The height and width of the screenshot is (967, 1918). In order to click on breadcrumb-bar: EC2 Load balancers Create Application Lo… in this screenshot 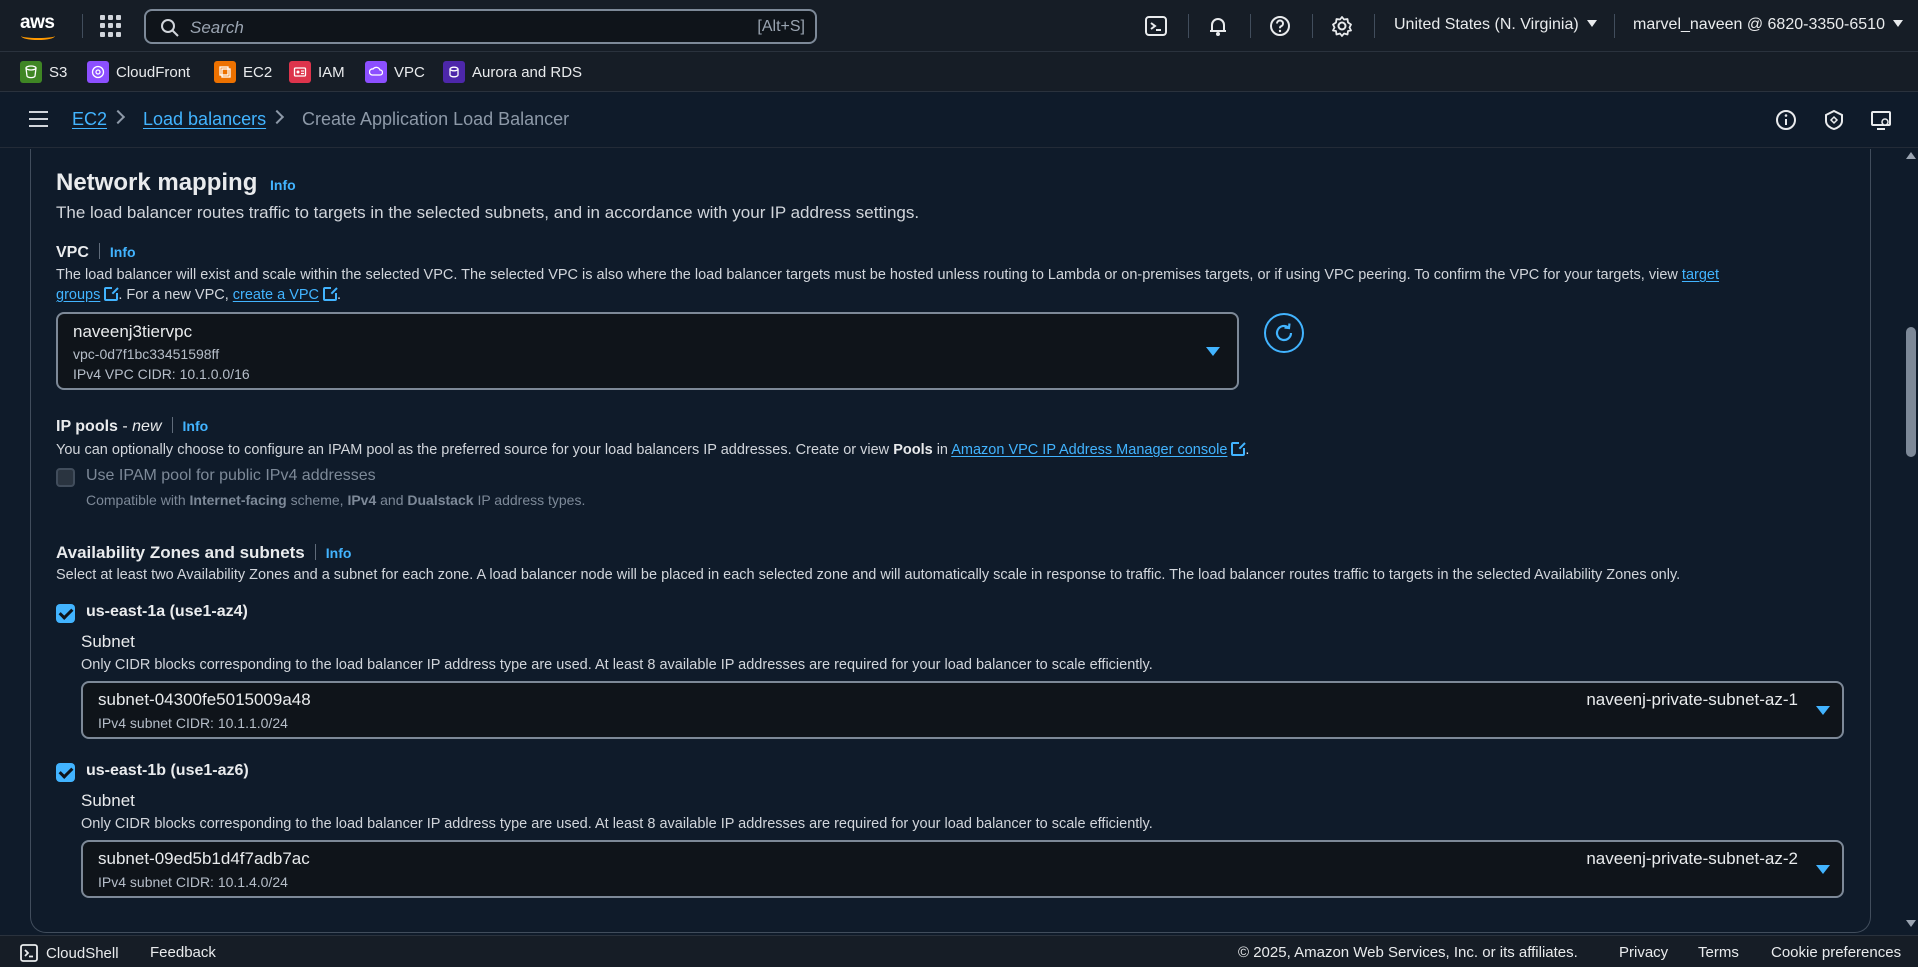, I will do `click(959, 120)`.